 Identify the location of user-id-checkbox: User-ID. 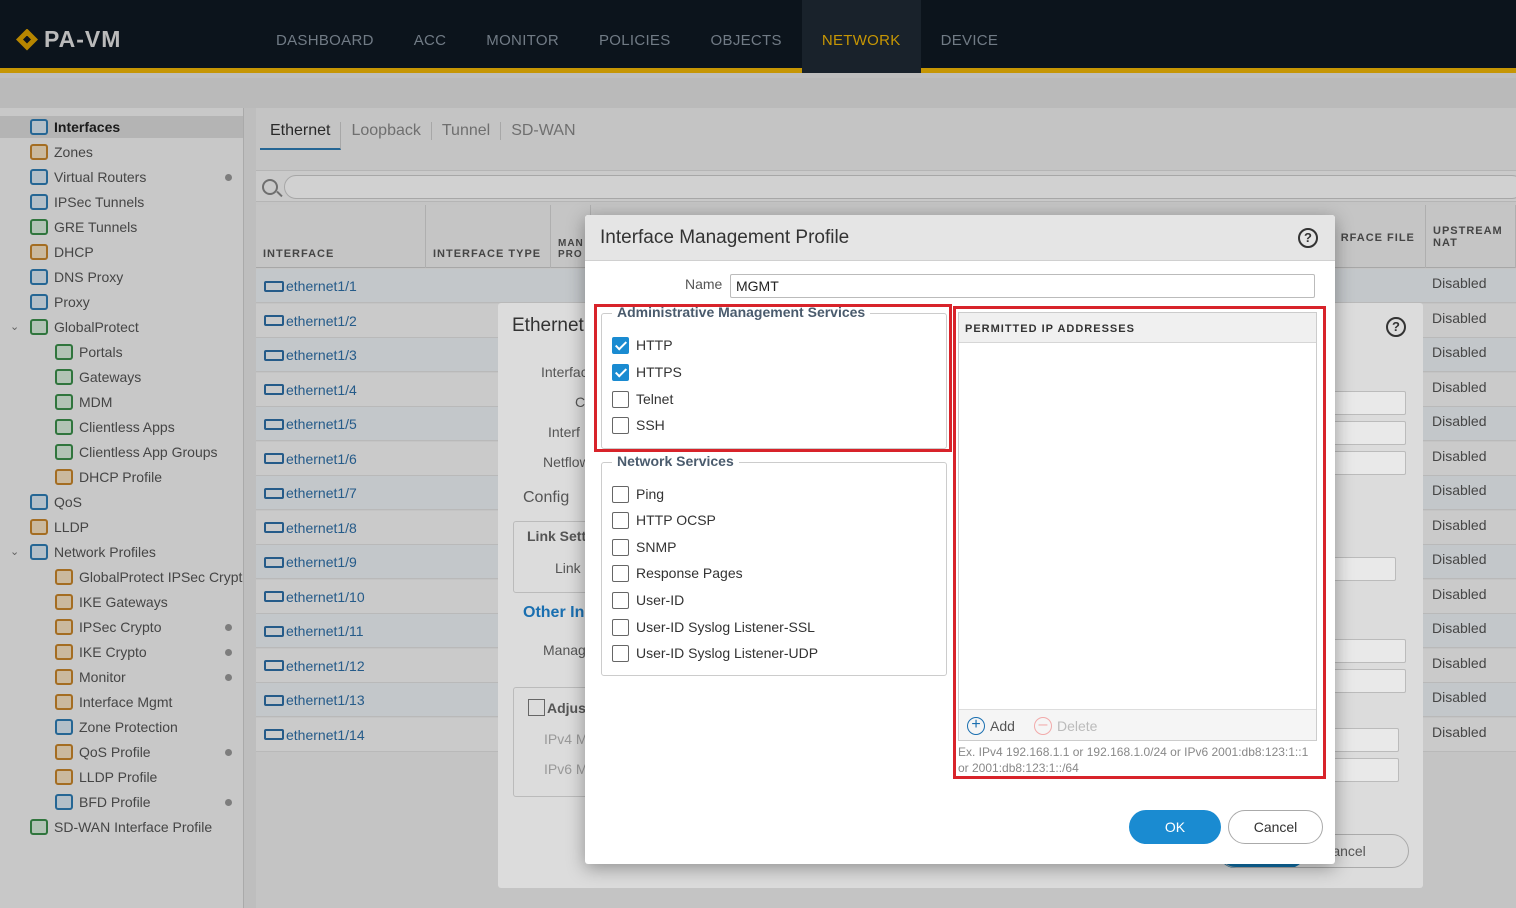
(648, 600).